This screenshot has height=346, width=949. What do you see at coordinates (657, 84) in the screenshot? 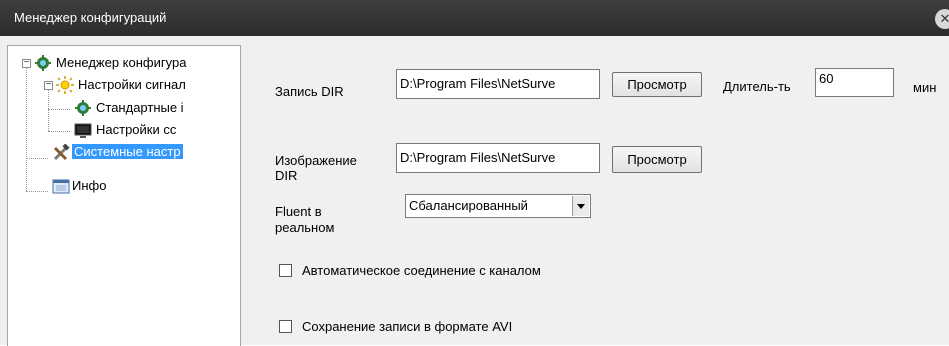
I see `record-dir-browse-button: Просмотр` at bounding box center [657, 84].